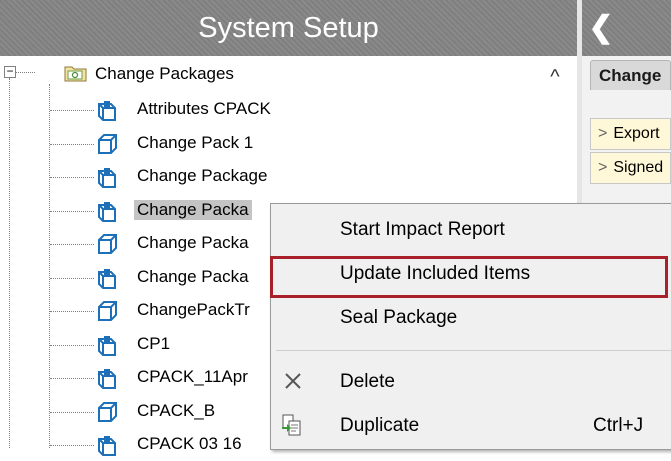  Describe the element at coordinates (601, 28) in the screenshot. I see `back-button: ❮` at that location.